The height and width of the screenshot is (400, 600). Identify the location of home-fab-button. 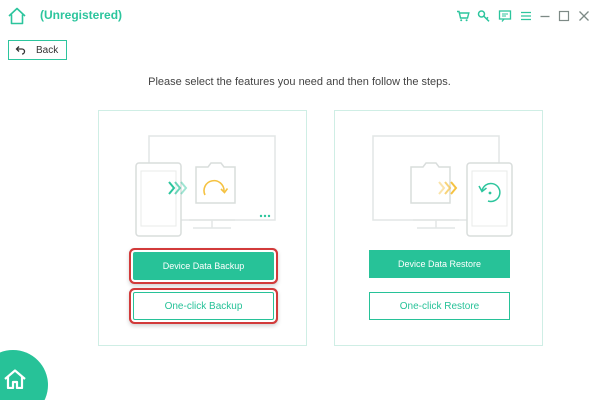
(24, 375).